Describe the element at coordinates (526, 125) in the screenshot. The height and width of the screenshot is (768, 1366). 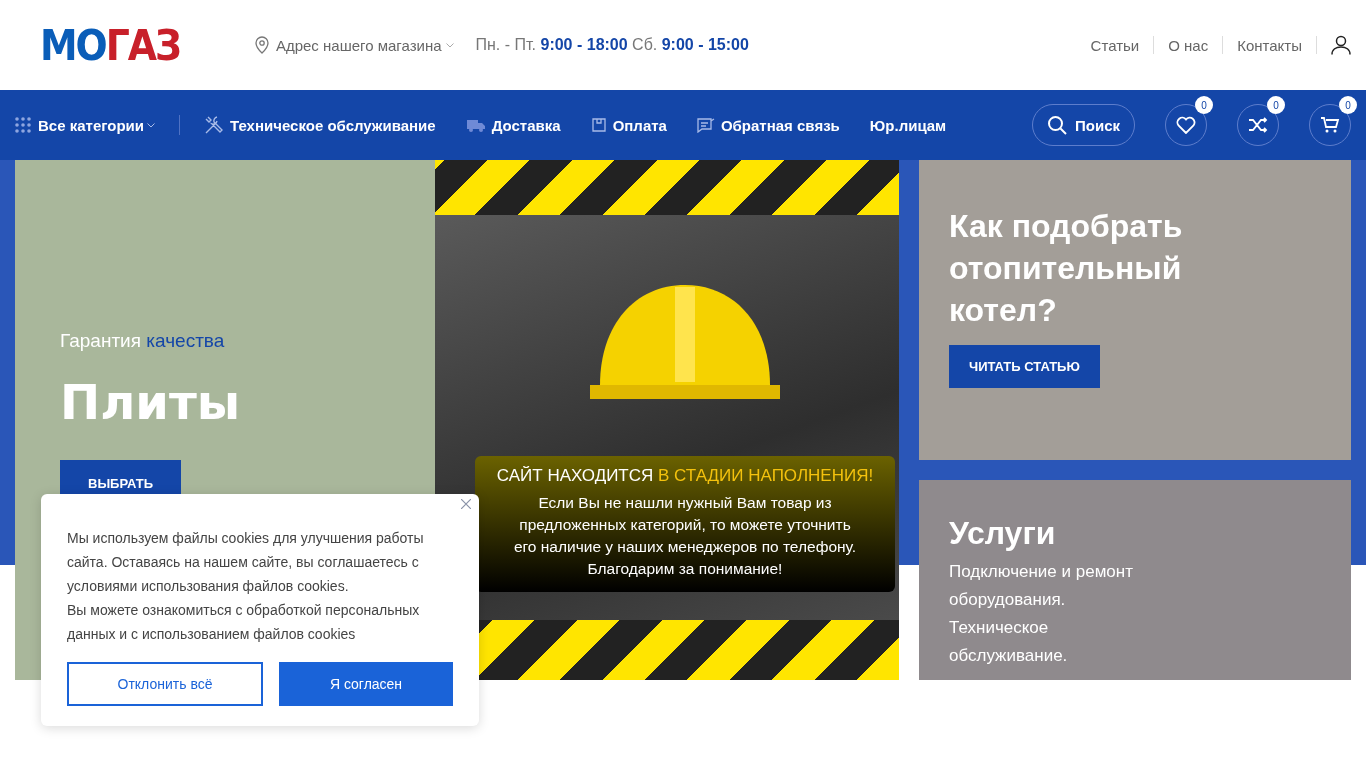
I see `nav-link: Доставка` at that location.